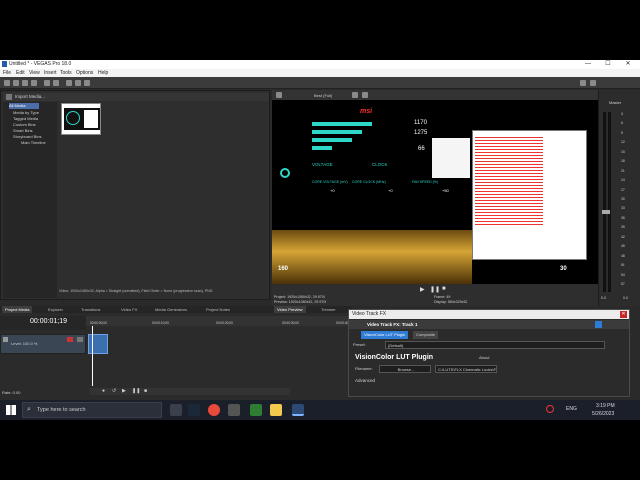 The image size is (640, 480). What do you see at coordinates (489, 314) in the screenshot?
I see `fx-dialog-titlebar: Video Track FX` at bounding box center [489, 314].